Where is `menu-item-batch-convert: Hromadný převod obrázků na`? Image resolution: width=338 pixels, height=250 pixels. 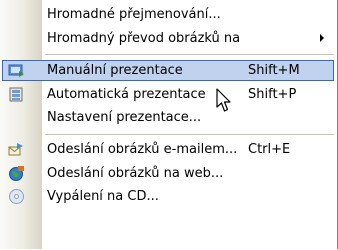 menu-item-batch-convert: Hromadný převod obrázků na is located at coordinates (168, 38).